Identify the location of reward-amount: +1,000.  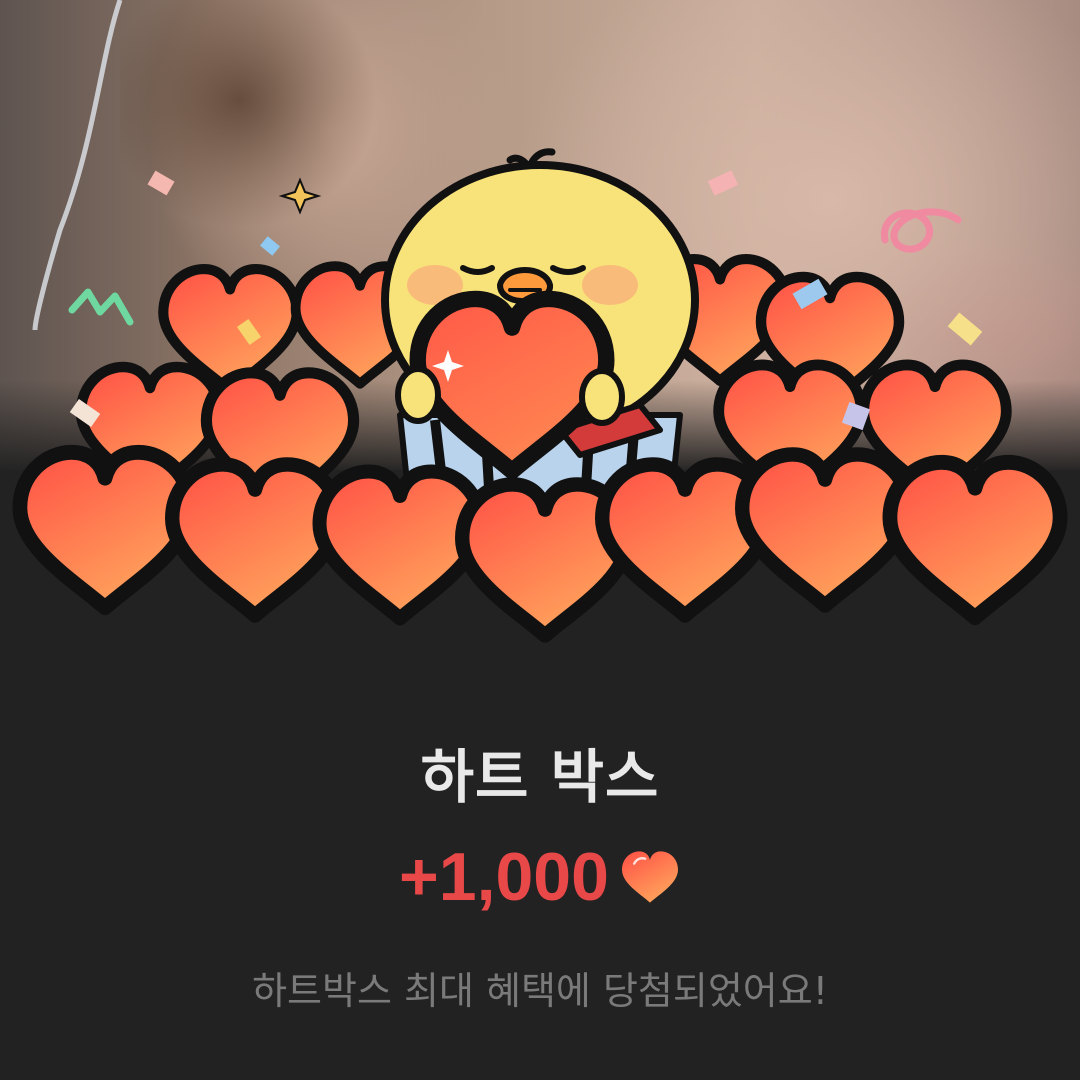
(504, 877).